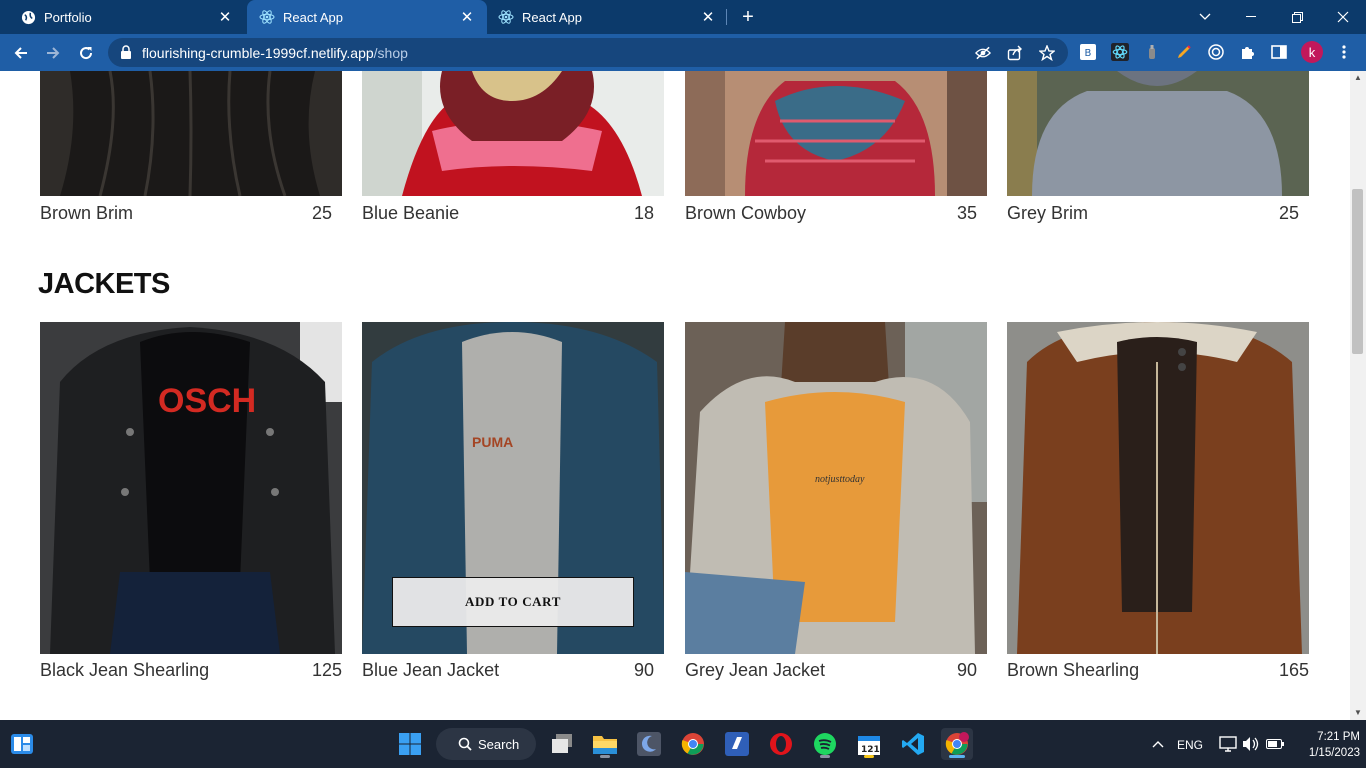  I want to click on share-icon, so click(1015, 53).